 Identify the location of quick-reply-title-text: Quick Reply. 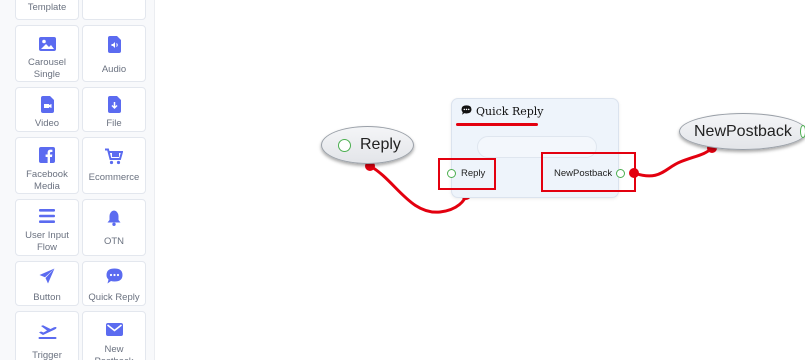
(510, 111).